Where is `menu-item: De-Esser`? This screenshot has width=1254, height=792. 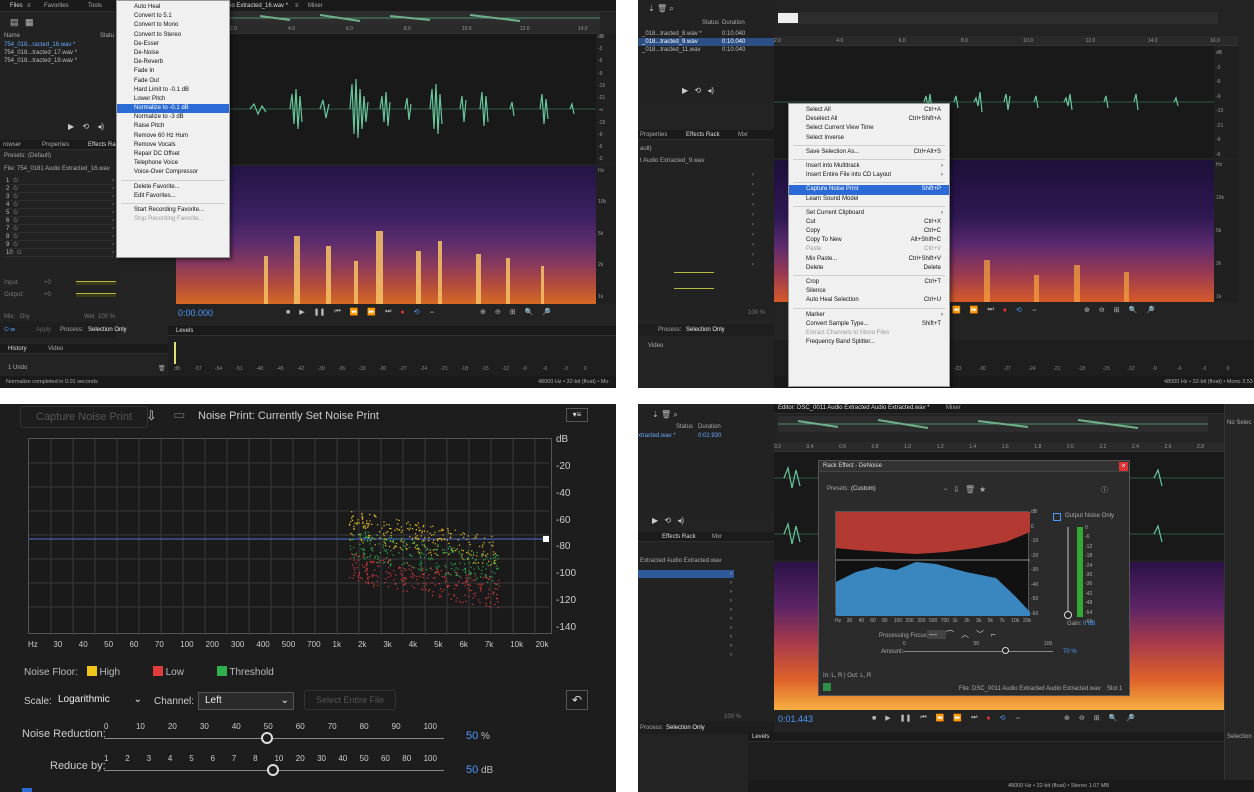
menu-item: De-Esser is located at coordinates (173, 44).